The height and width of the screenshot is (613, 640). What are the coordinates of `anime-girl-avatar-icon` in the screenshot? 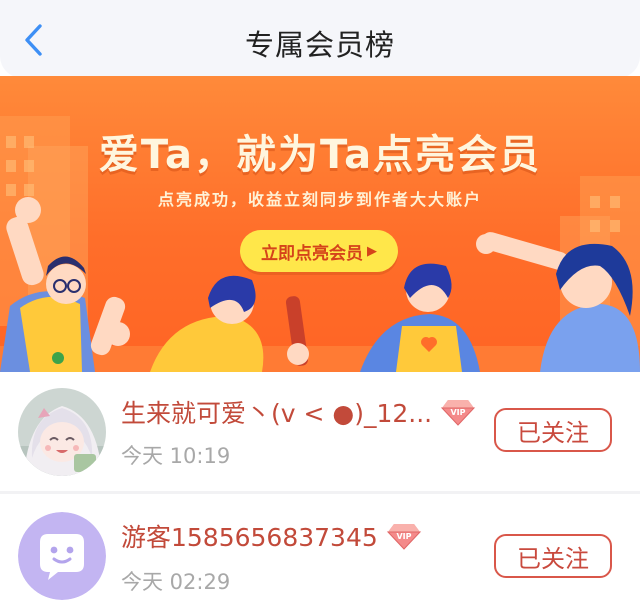 It's located at (62, 432).